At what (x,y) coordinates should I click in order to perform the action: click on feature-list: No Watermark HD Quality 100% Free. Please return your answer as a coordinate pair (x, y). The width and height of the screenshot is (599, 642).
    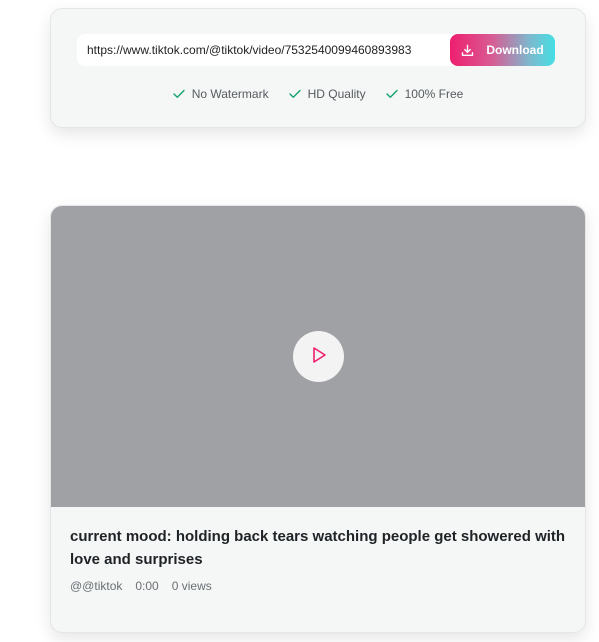
    Looking at the image, I should click on (318, 94).